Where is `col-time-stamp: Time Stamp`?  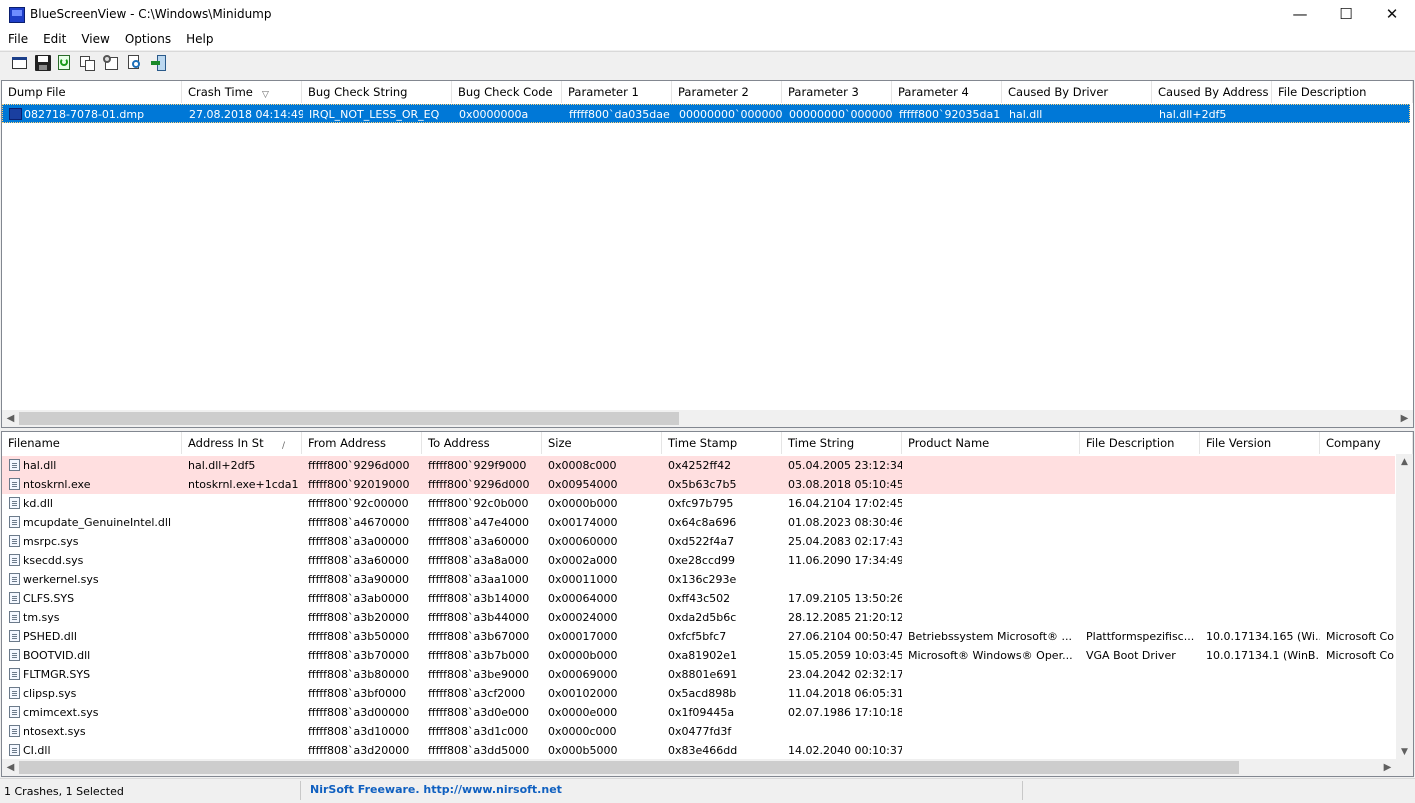
col-time-stamp: Time Stamp is located at coordinates (722, 443).